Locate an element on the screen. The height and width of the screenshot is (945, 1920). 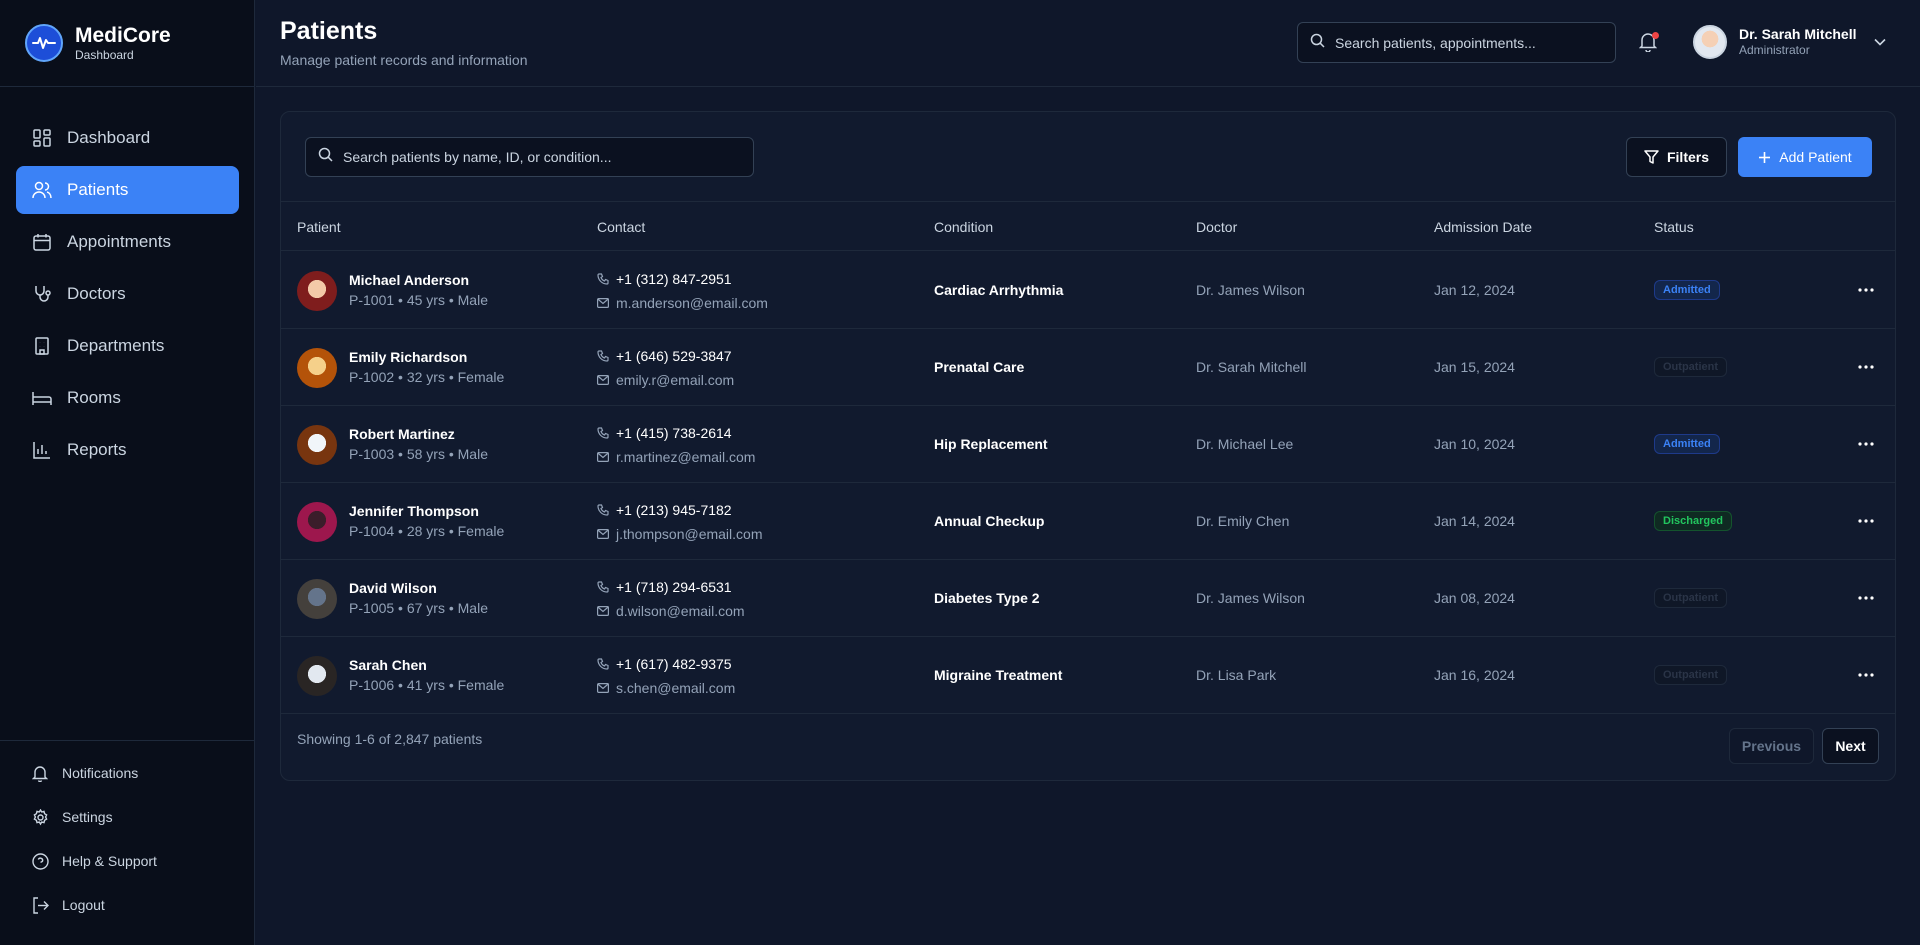
sidebar-item-dashboard: Dashboard is located at coordinates (127, 138).